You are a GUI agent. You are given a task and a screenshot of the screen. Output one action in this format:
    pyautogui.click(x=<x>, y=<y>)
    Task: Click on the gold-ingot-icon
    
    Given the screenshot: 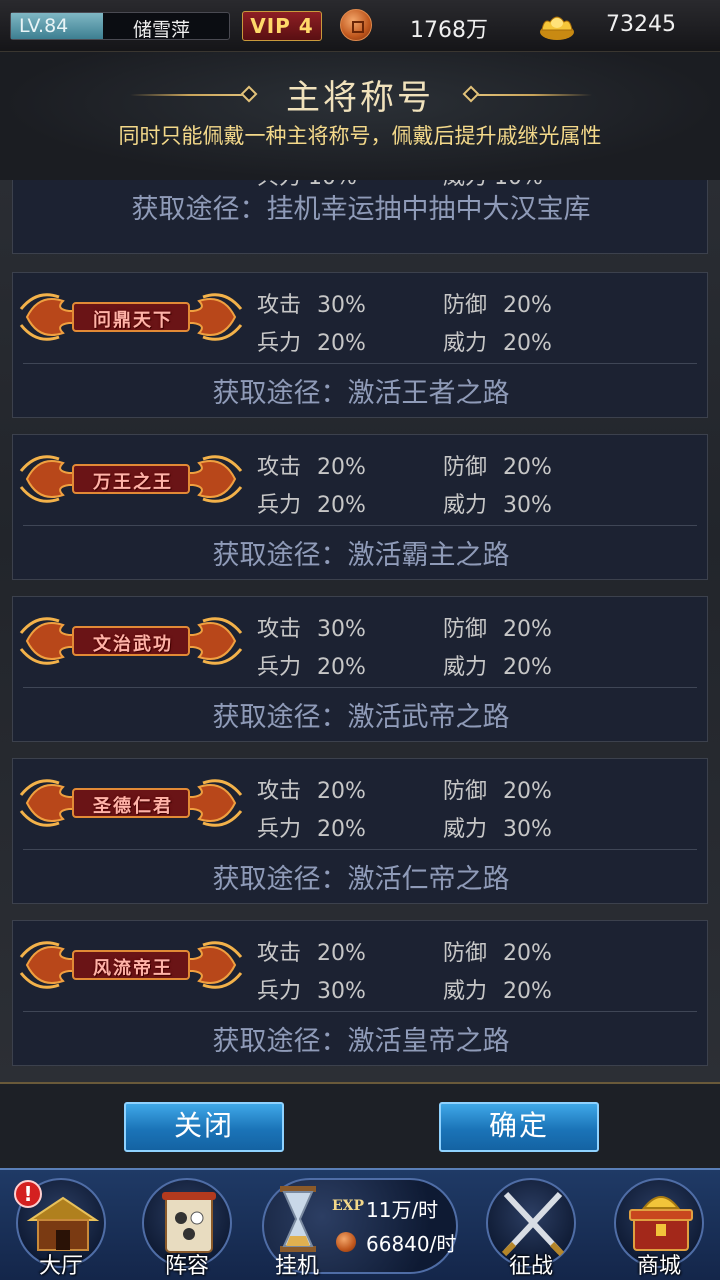 What is the action you would take?
    pyautogui.click(x=557, y=28)
    